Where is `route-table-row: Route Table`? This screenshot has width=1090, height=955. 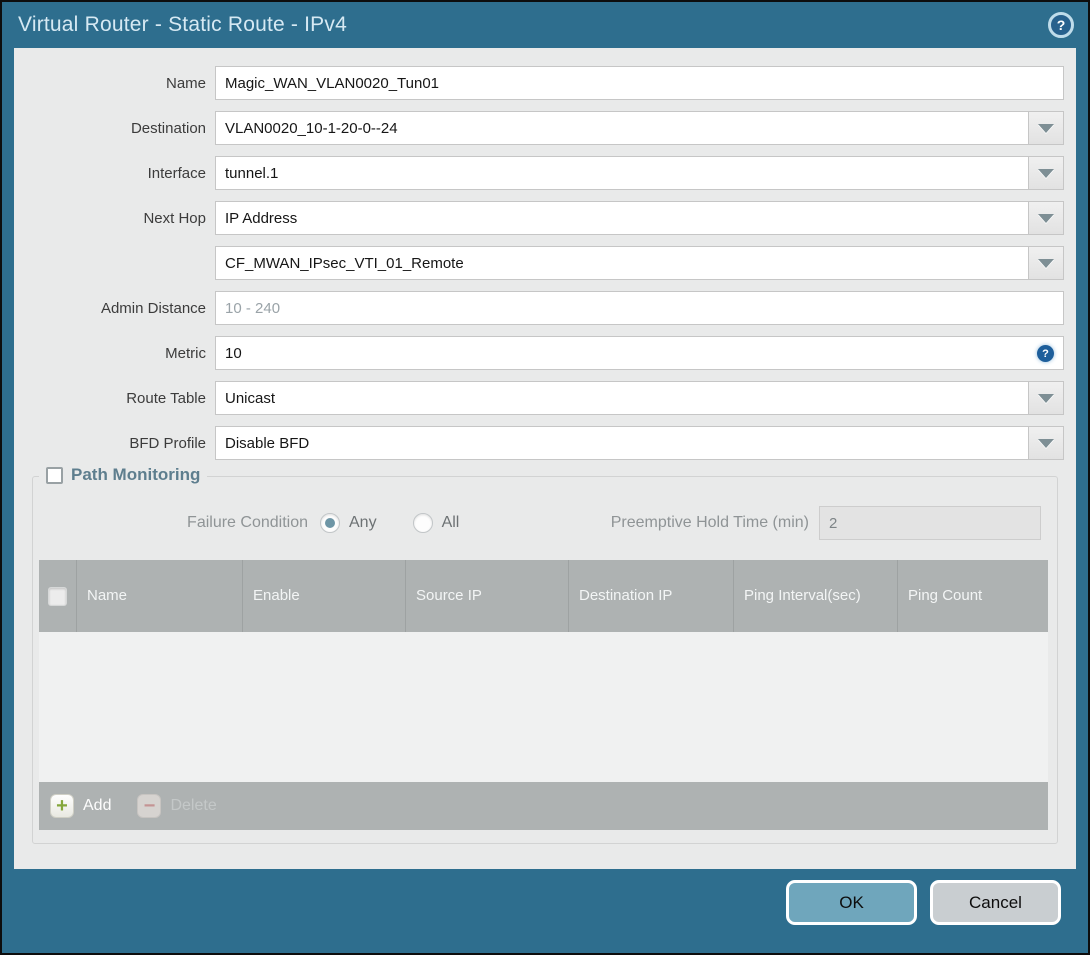
route-table-row: Route Table is located at coordinates (545, 398).